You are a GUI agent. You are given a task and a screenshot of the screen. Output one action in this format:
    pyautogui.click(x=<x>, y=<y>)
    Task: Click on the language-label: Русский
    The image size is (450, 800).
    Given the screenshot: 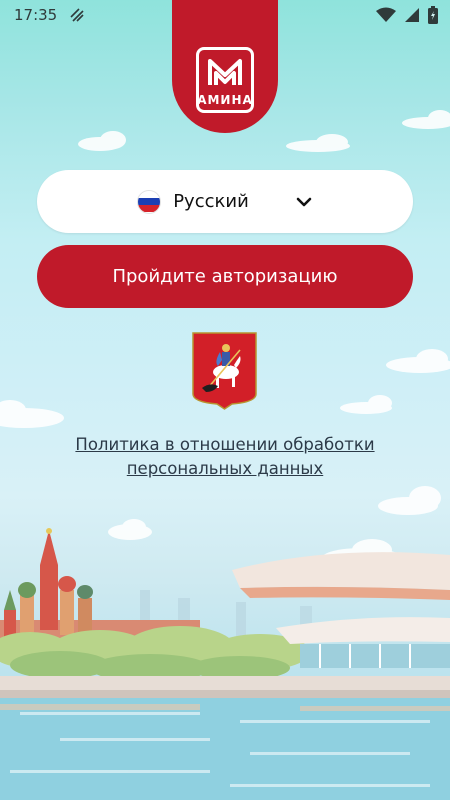 What is the action you would take?
    pyautogui.click(x=211, y=201)
    